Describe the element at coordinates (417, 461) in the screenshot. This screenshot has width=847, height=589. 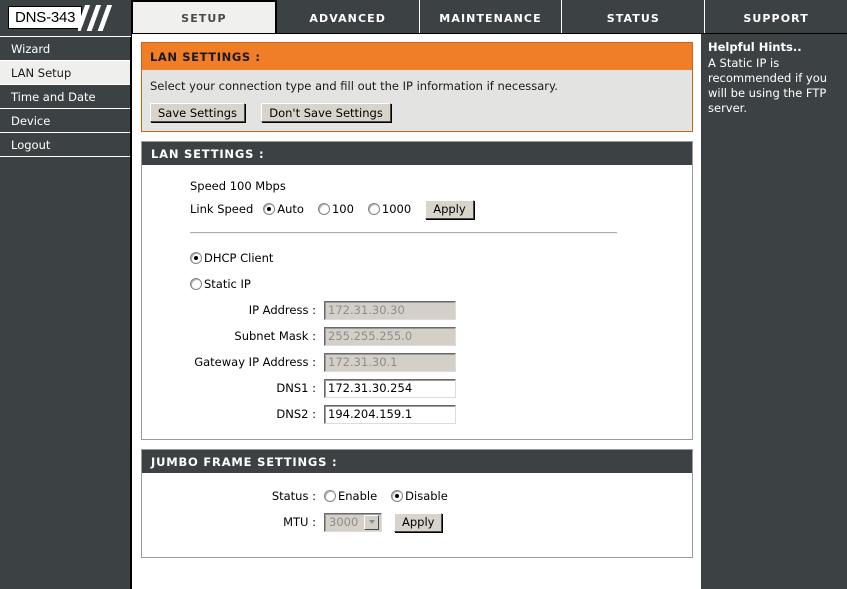
I see `jumbo-frame-section-title: JUMBO FRAME SETTINGS :` at that location.